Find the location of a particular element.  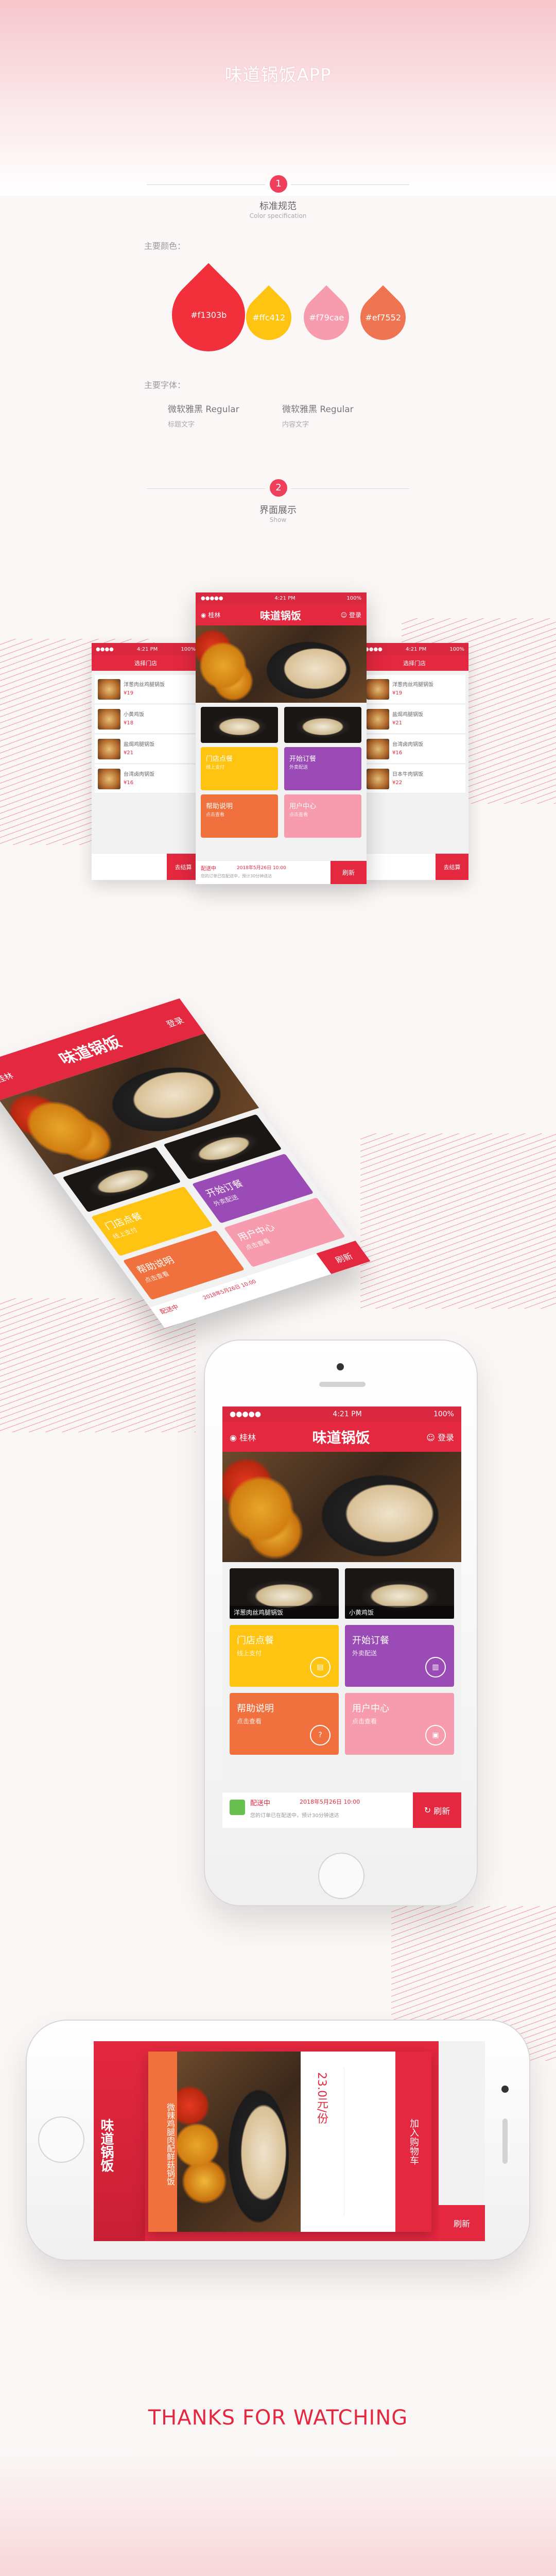

font-usage: 内容文字 is located at coordinates (295, 425).